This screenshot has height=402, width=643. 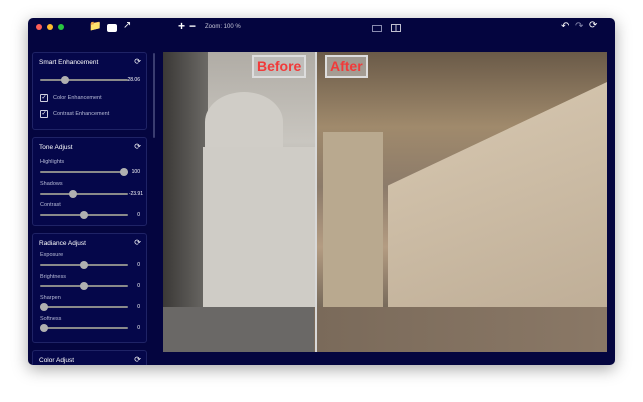 I want to click on undo-icon: ↶, so click(x=565, y=26).